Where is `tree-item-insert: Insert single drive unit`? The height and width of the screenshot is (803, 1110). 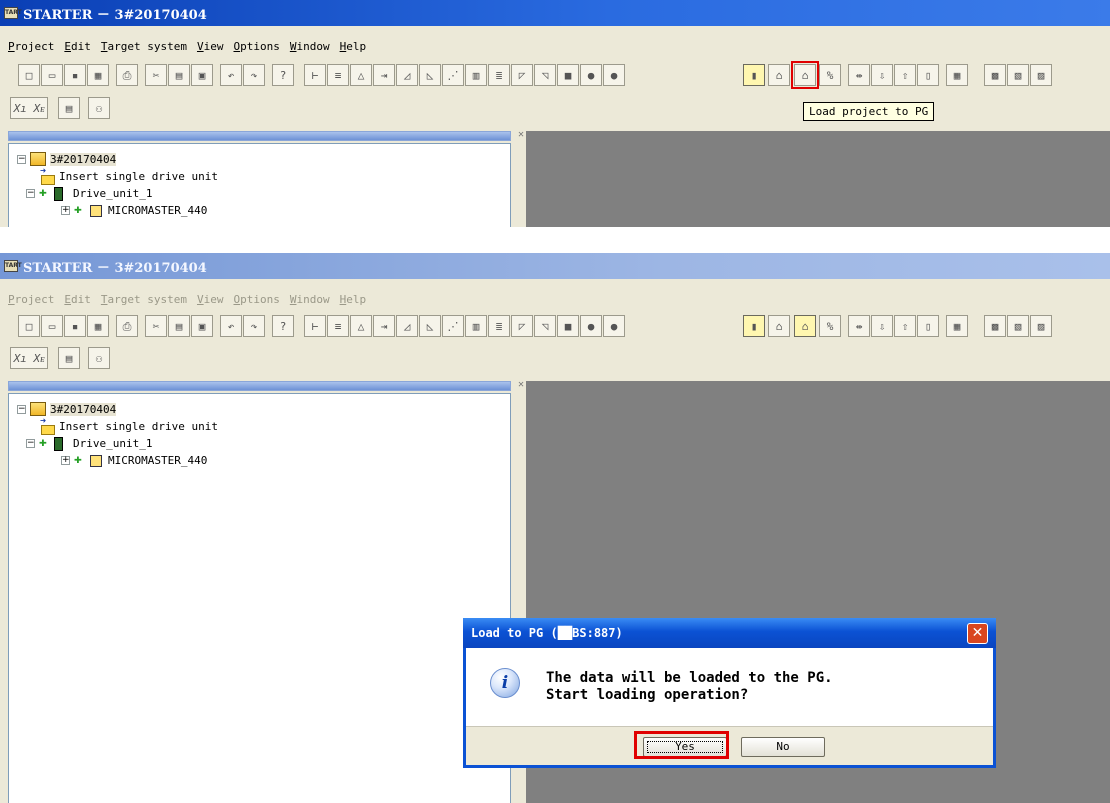
tree-item-insert: Insert single drive unit is located at coordinates (128, 175).